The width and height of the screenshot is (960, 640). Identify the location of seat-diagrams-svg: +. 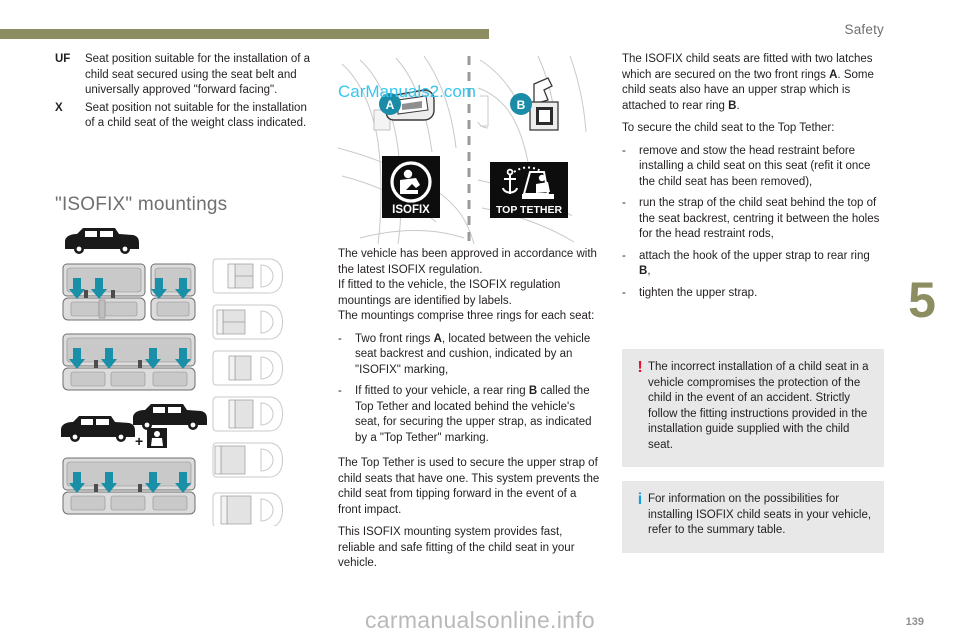
(172, 376).